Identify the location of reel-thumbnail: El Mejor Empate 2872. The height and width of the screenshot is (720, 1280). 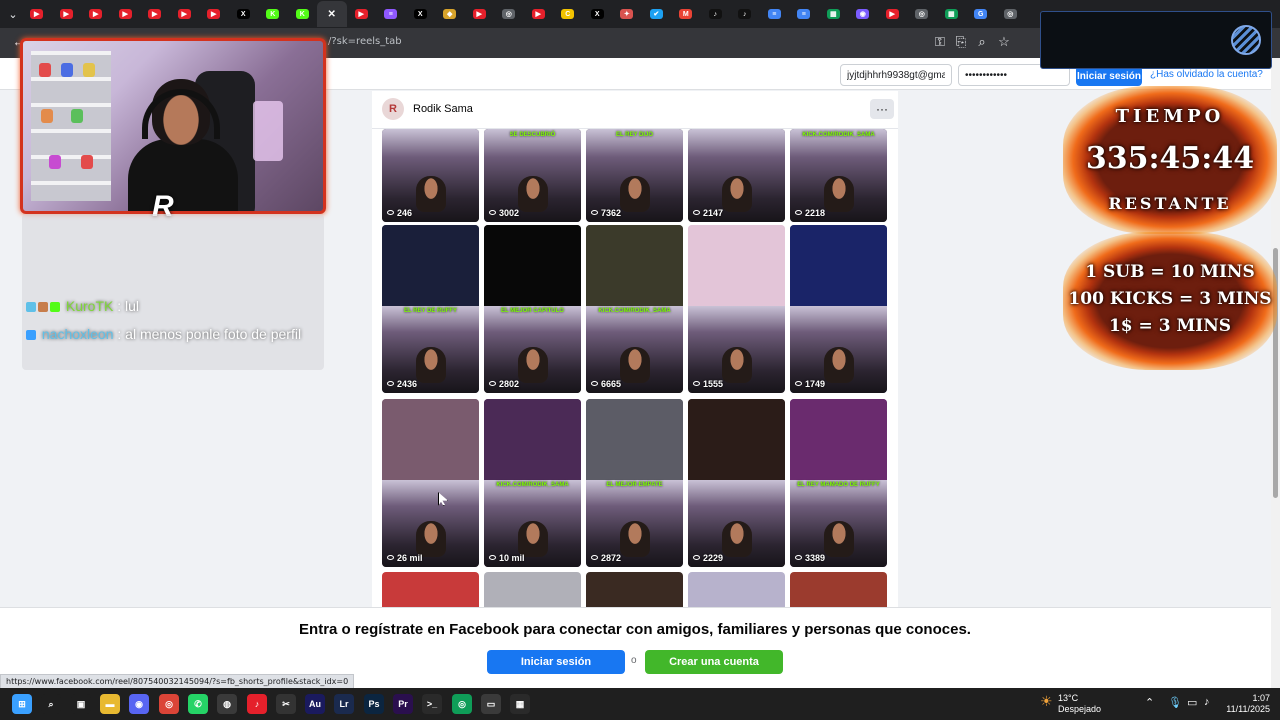
(634, 483).